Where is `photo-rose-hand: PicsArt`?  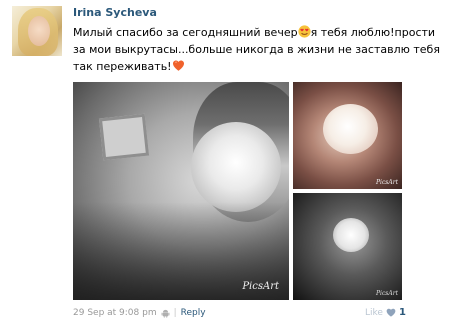
photo-rose-hand: PicsArt is located at coordinates (347, 135).